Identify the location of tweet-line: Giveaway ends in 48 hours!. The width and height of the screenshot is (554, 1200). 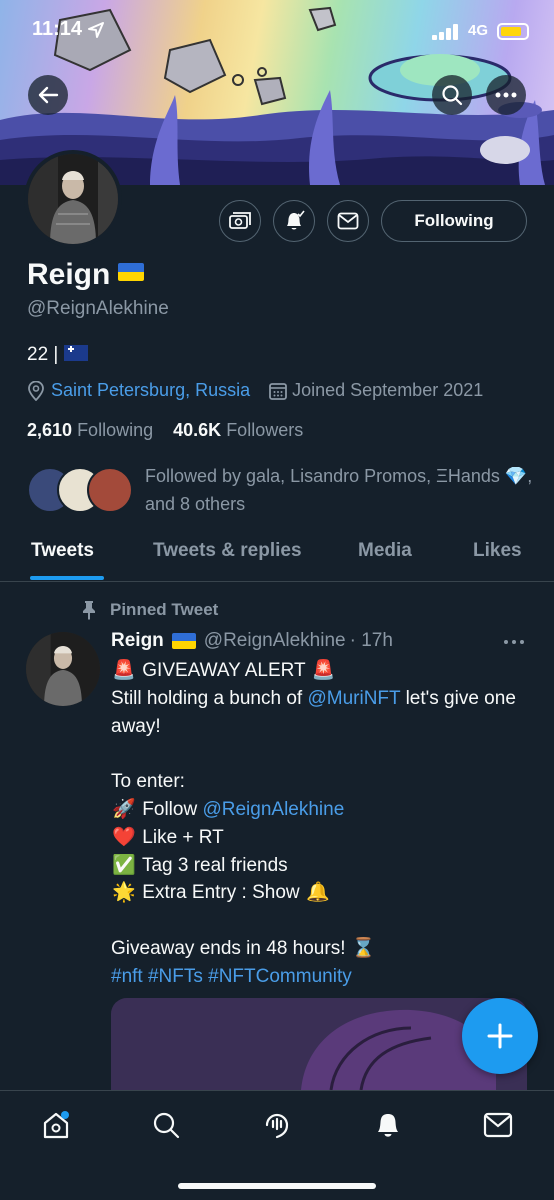
(228, 948).